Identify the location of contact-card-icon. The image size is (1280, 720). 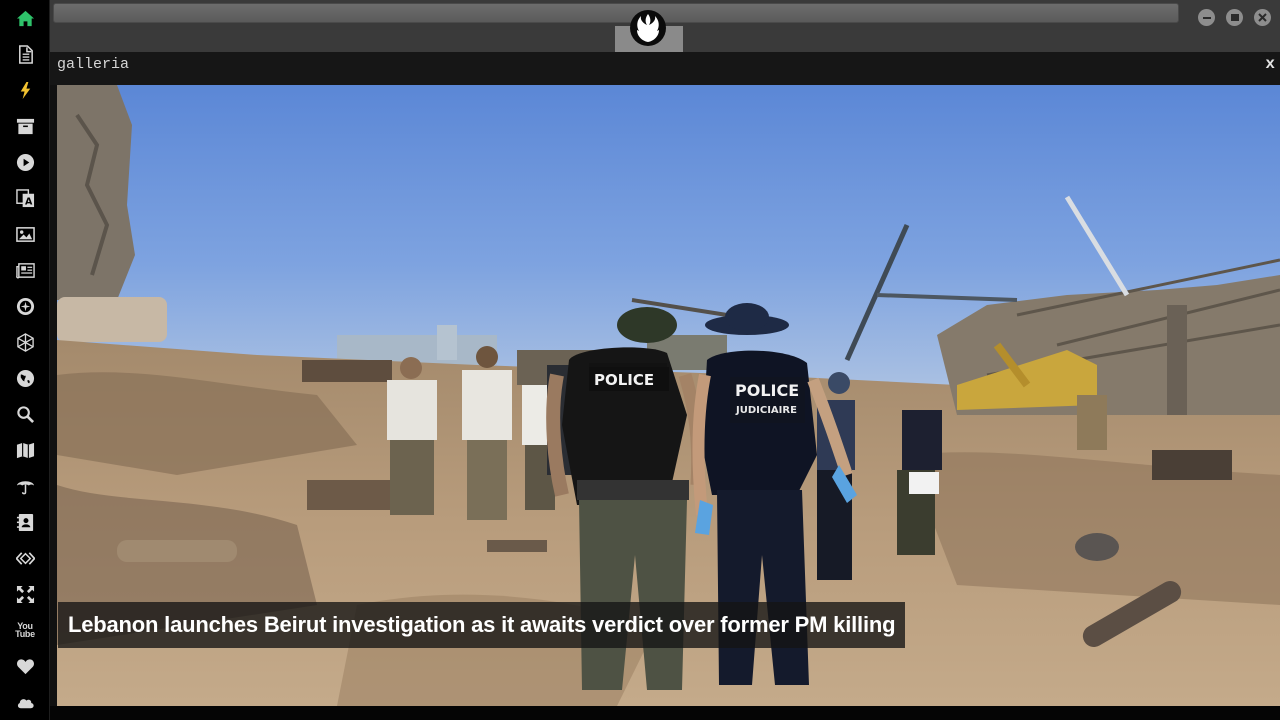
(25, 522).